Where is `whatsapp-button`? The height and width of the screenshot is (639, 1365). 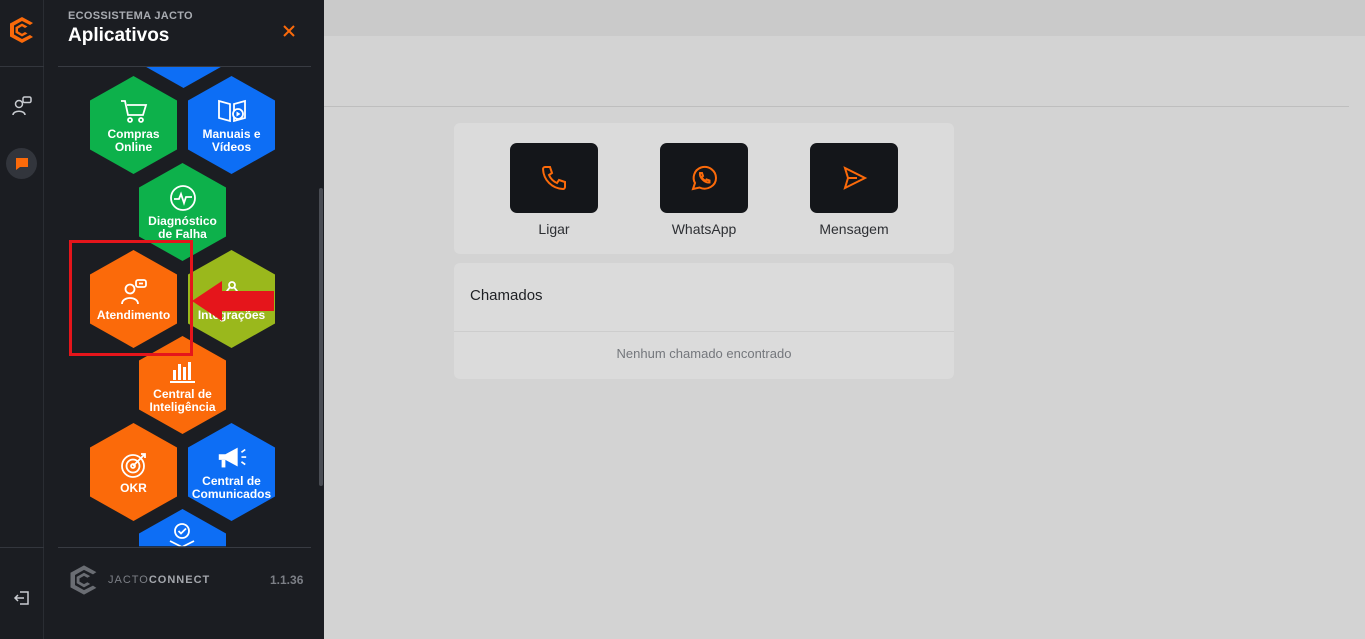
whatsapp-button is located at coordinates (704, 178).